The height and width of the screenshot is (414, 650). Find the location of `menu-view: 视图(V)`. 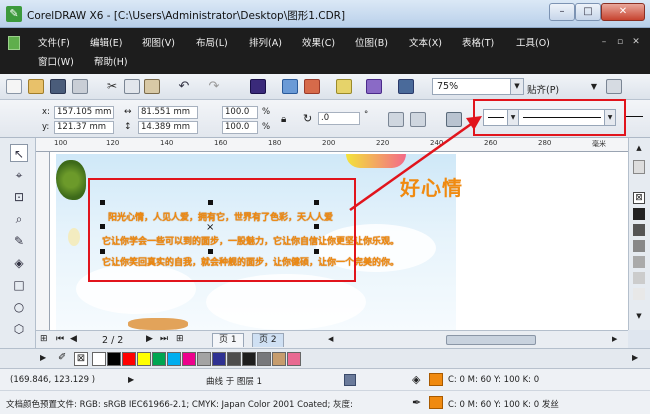

menu-view: 视图(V) is located at coordinates (158, 43).